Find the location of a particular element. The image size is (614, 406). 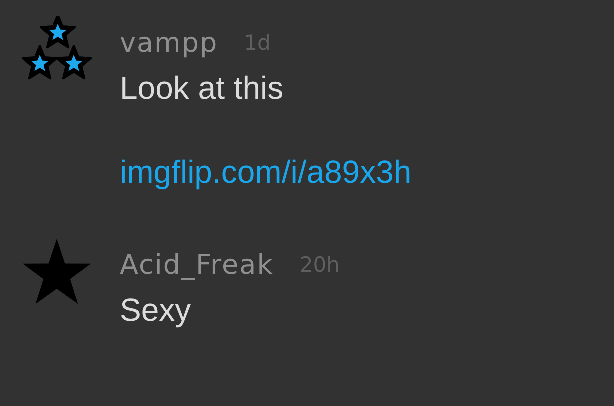

username: Acid_Freak is located at coordinates (197, 265).